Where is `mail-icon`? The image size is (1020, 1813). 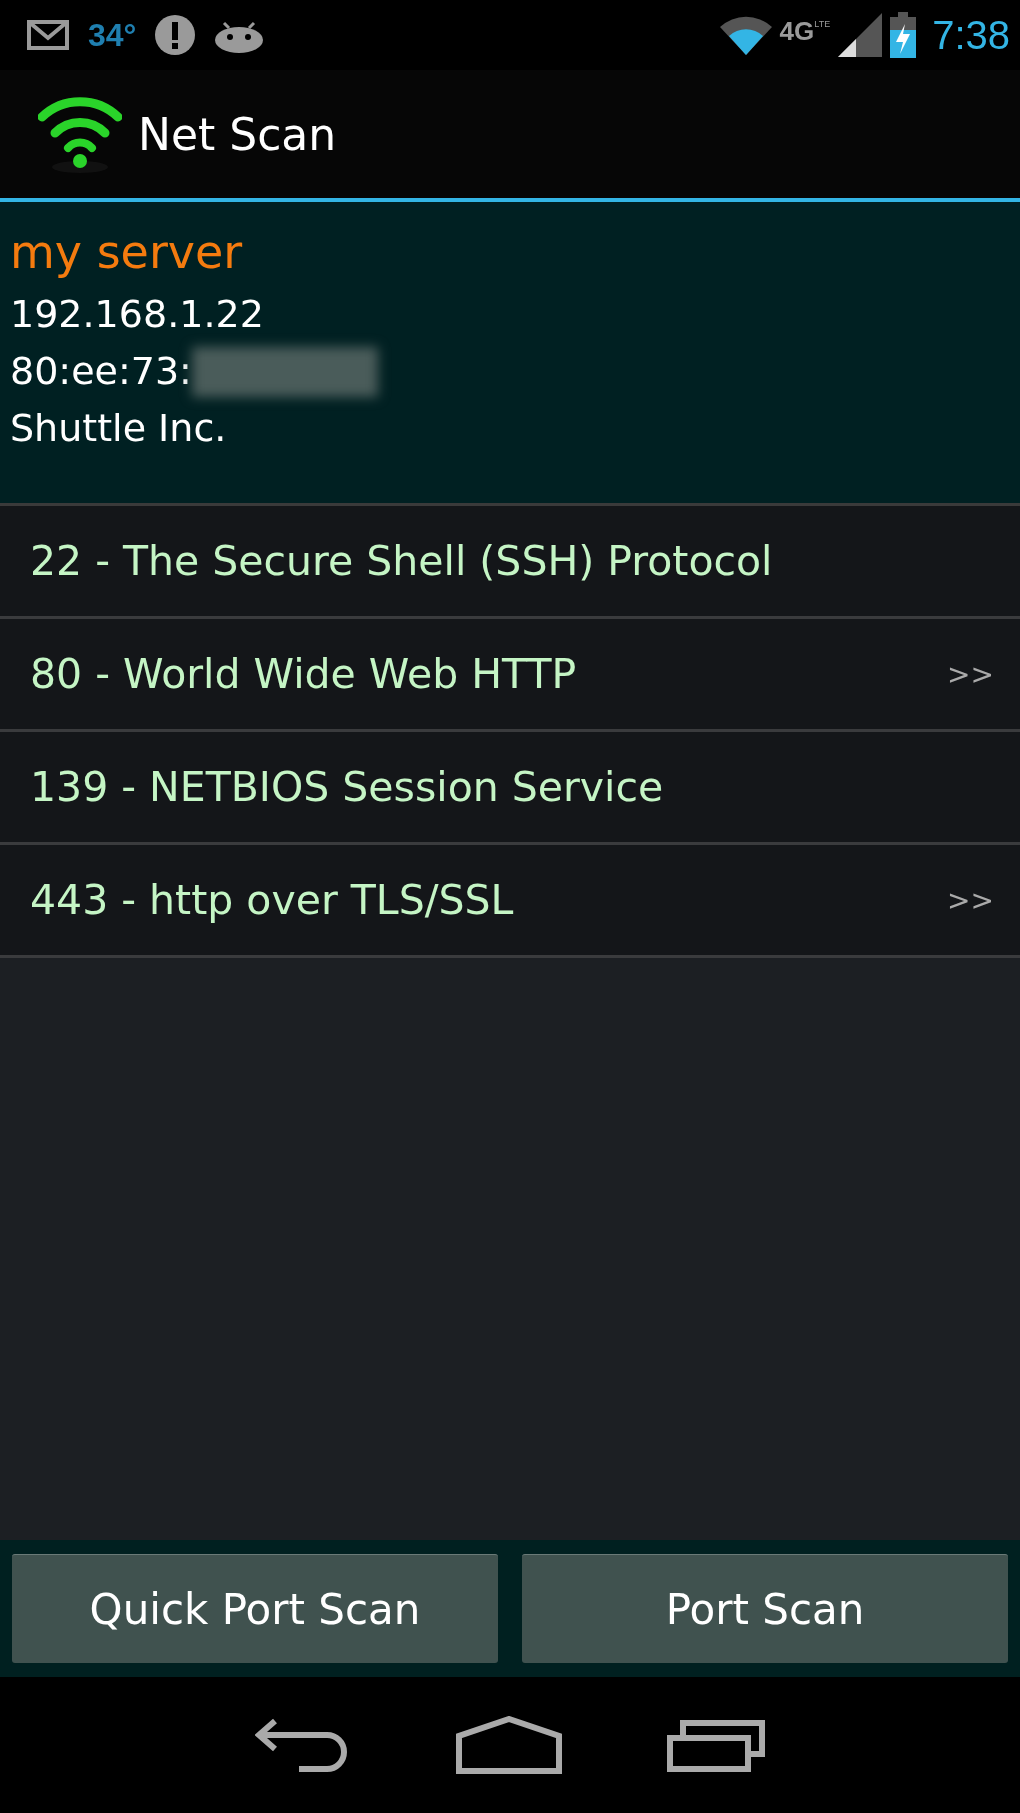
mail-icon is located at coordinates (48, 35).